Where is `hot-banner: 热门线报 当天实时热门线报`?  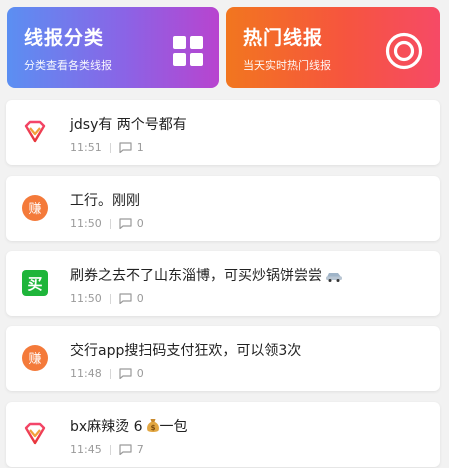 hot-banner: 热门线报 当天实时热门线报 is located at coordinates (333, 47).